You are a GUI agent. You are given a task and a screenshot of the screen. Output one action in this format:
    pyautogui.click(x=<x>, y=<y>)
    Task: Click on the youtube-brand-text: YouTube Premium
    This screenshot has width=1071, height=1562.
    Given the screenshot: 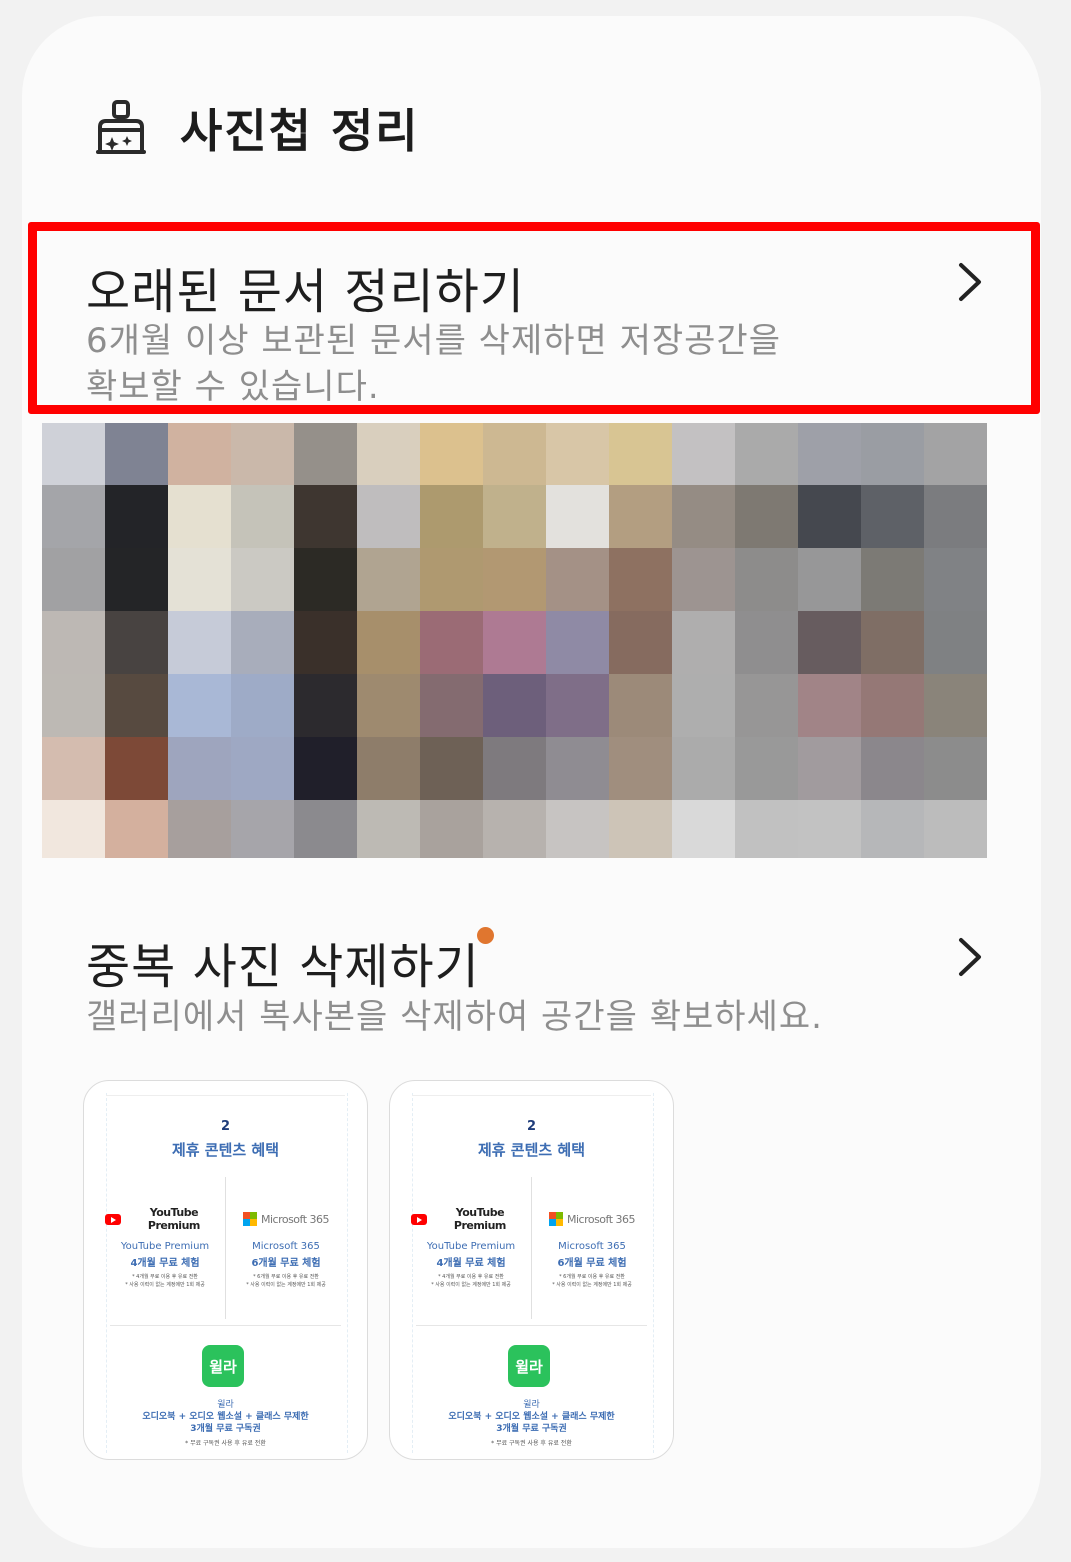 What is the action you would take?
    pyautogui.click(x=173, y=1219)
    